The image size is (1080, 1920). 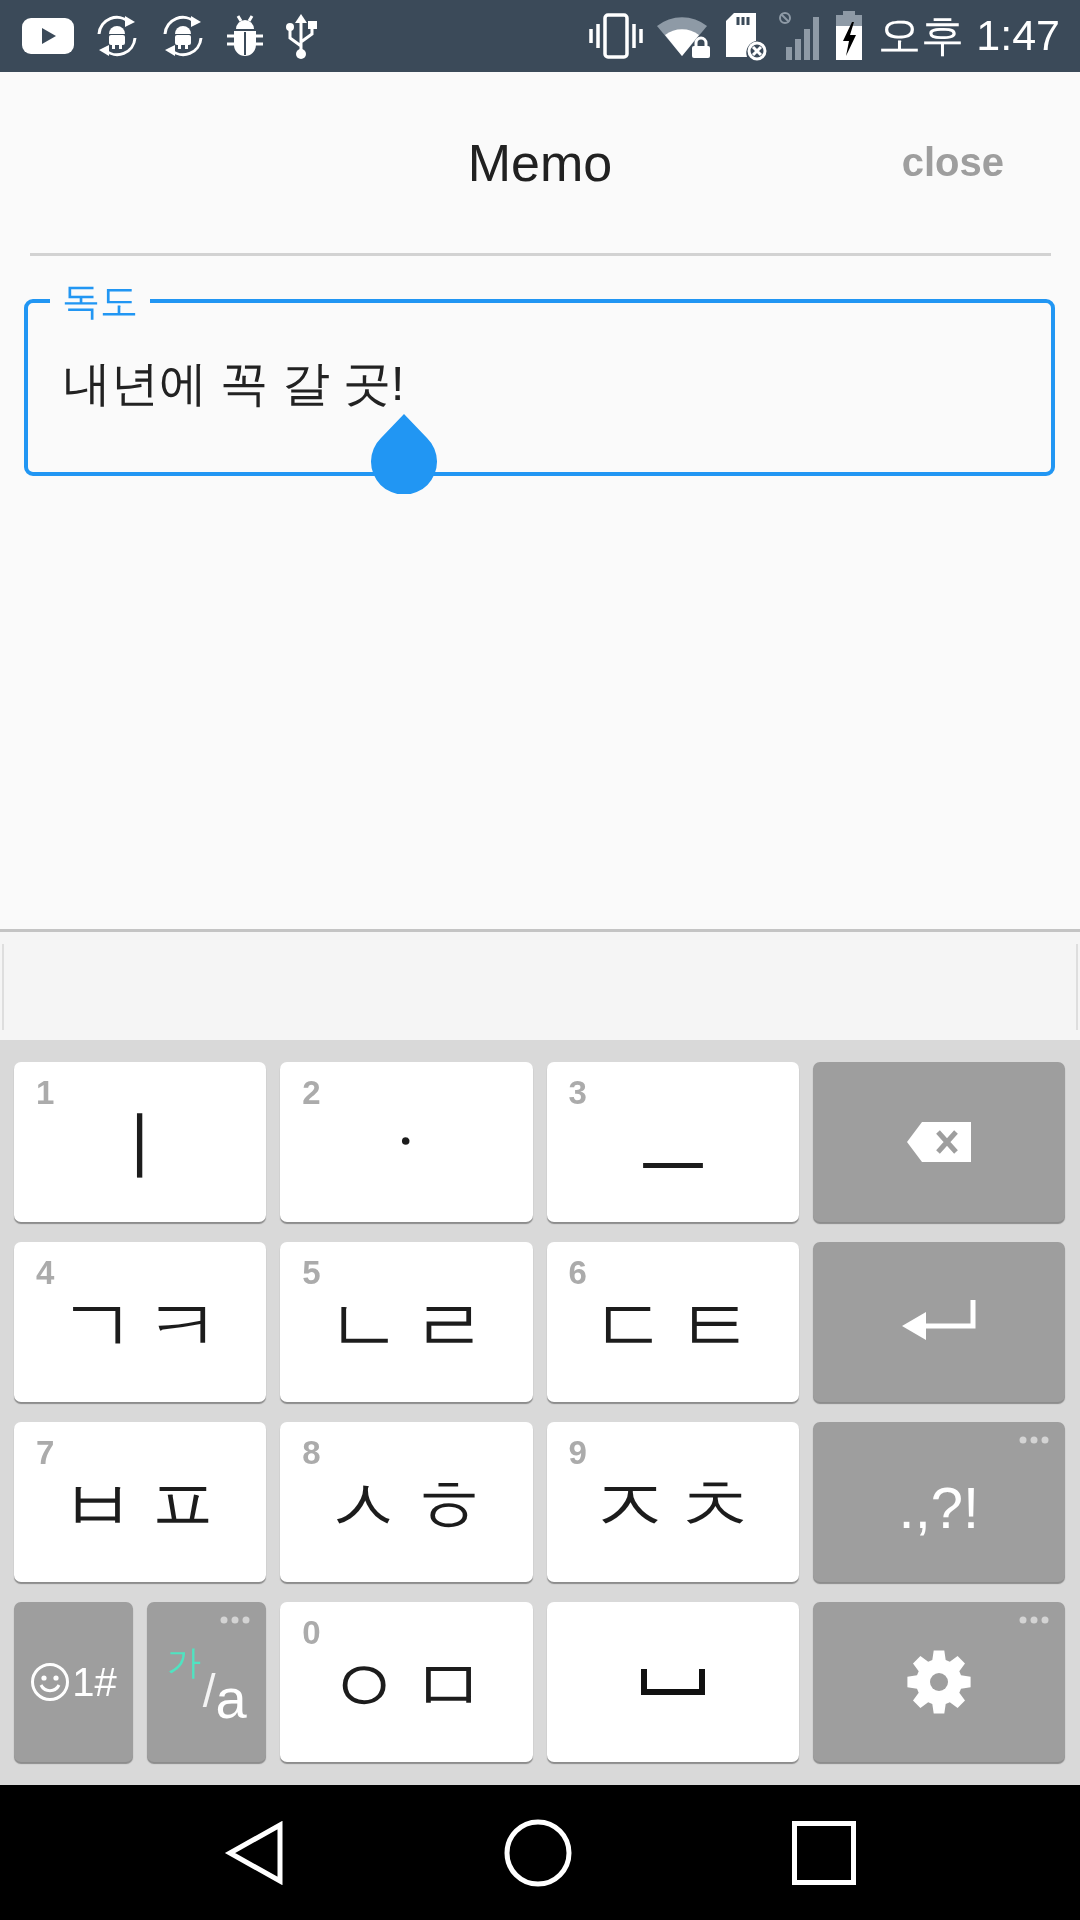 I want to click on usb-icon, so click(x=301, y=36).